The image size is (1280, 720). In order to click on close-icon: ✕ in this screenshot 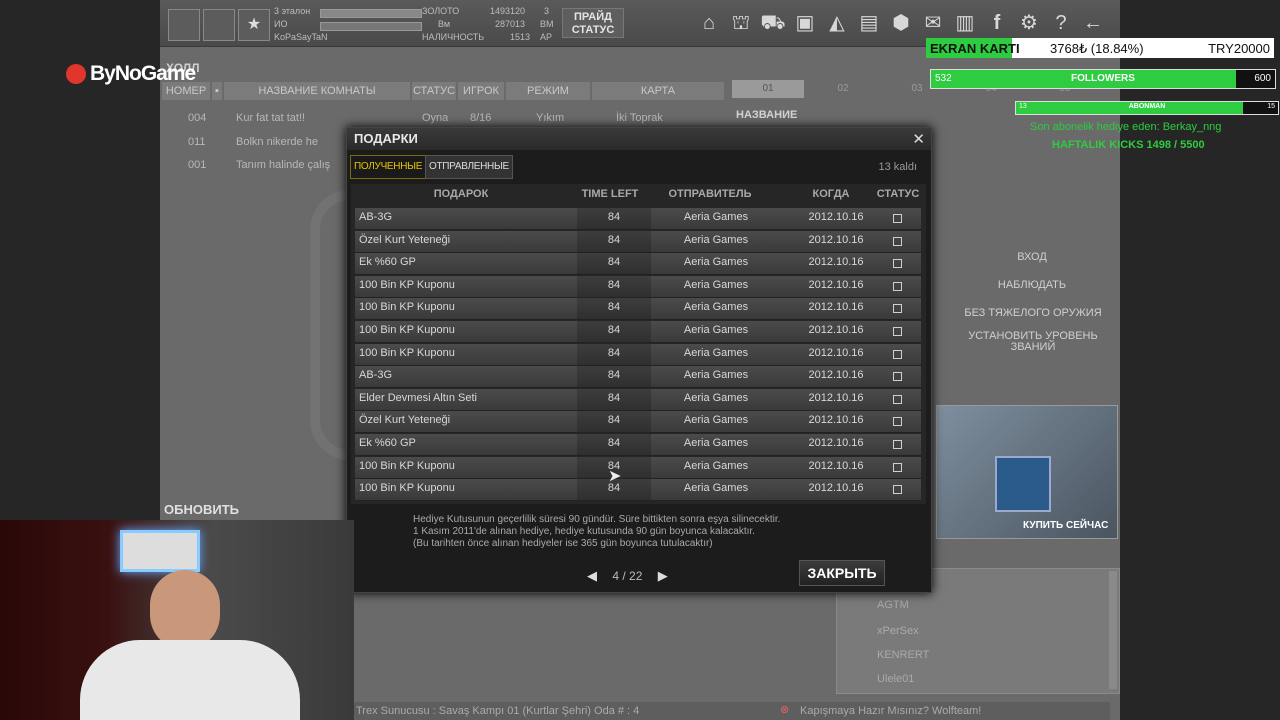, I will do `click(918, 139)`.